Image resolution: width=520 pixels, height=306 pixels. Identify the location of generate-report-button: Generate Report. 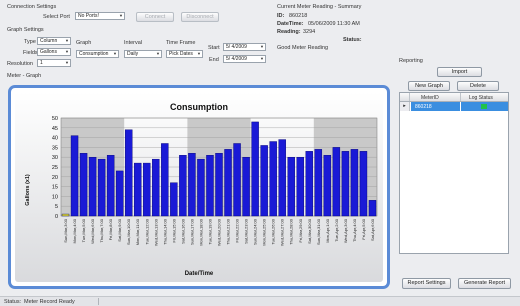
(484, 283).